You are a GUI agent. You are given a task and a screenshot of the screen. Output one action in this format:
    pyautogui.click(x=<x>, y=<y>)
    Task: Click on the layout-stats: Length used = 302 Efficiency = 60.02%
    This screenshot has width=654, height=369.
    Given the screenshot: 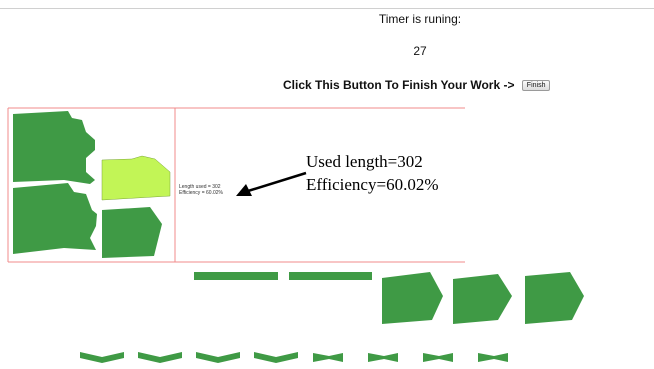 What is the action you would take?
    pyautogui.click(x=201, y=190)
    